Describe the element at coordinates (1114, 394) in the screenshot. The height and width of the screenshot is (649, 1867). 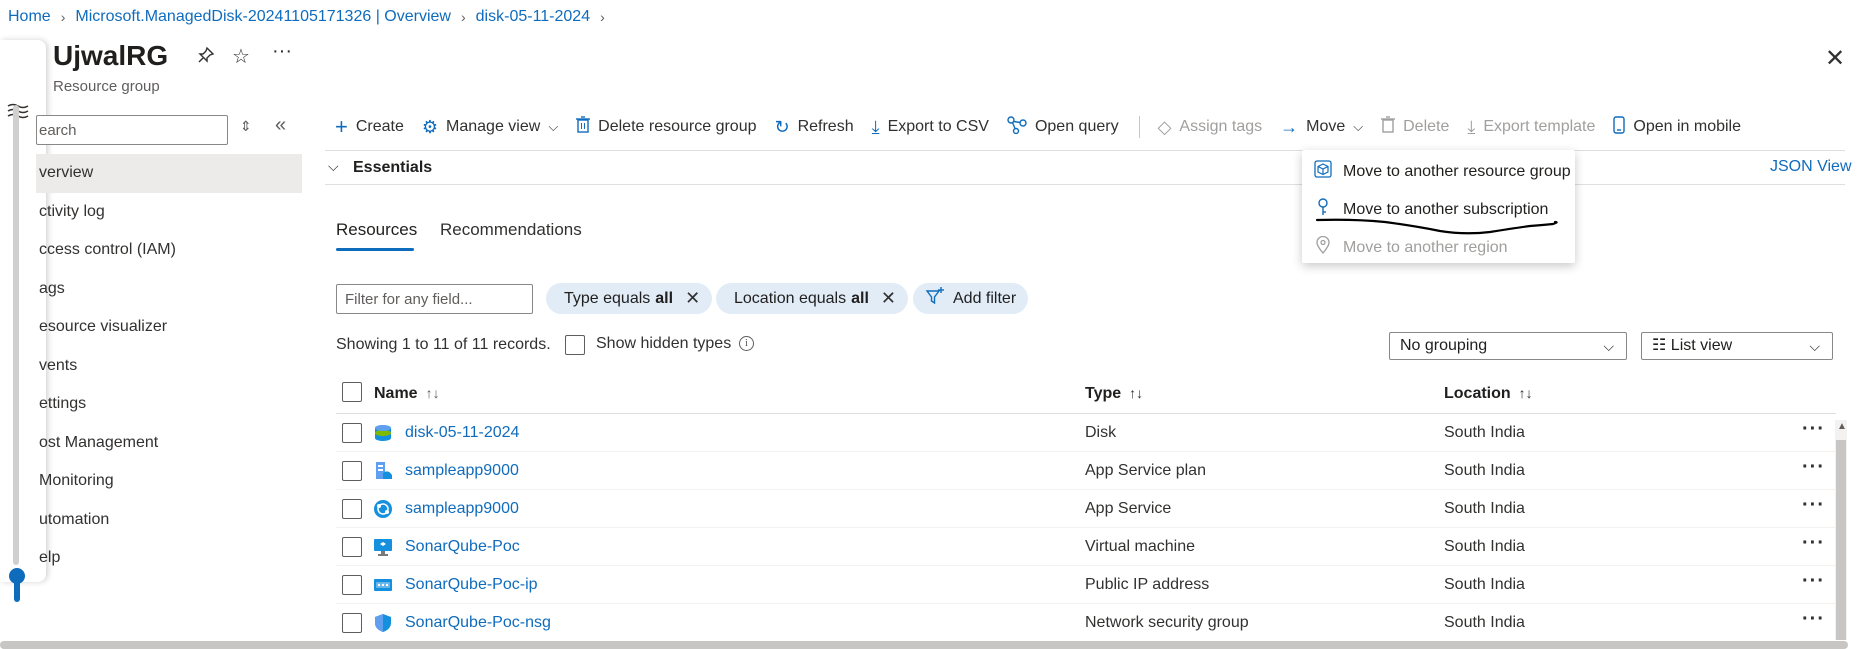
I see `column-header-type: Type ↑↓` at that location.